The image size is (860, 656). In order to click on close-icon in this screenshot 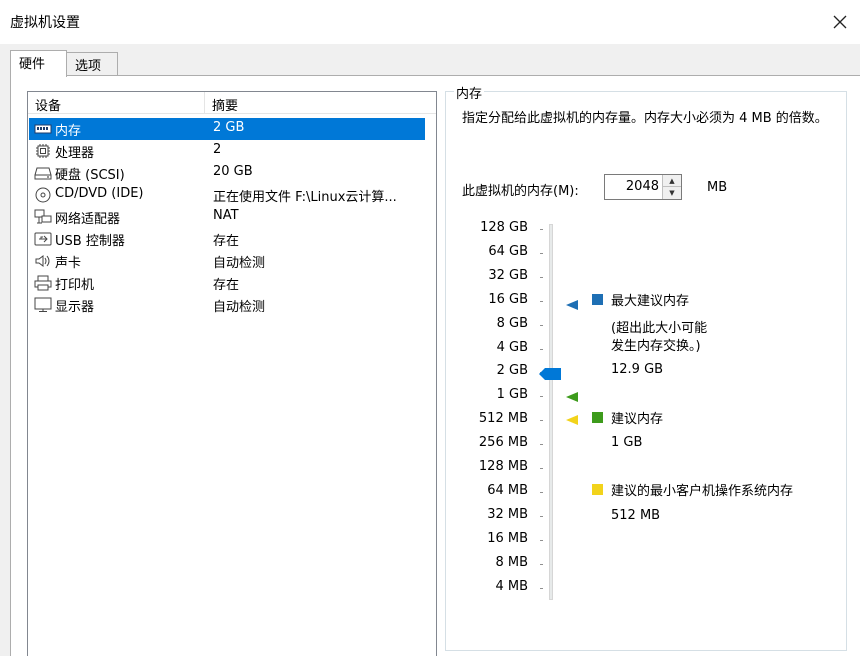, I will do `click(840, 22)`.